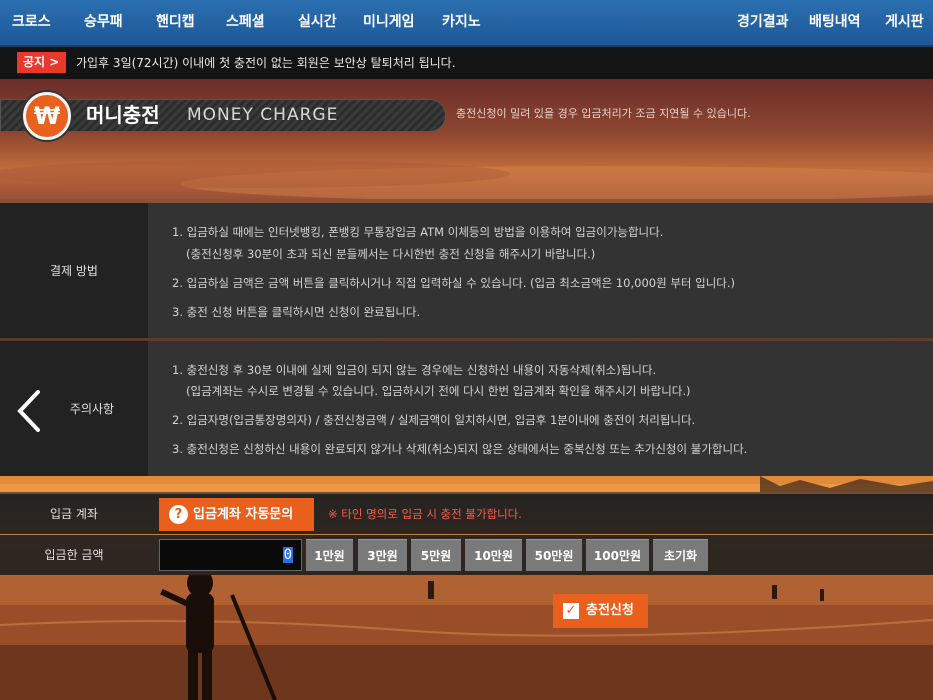 This screenshot has height=700, width=933. I want to click on deposit-account-label: 입금 계좌, so click(74, 514).